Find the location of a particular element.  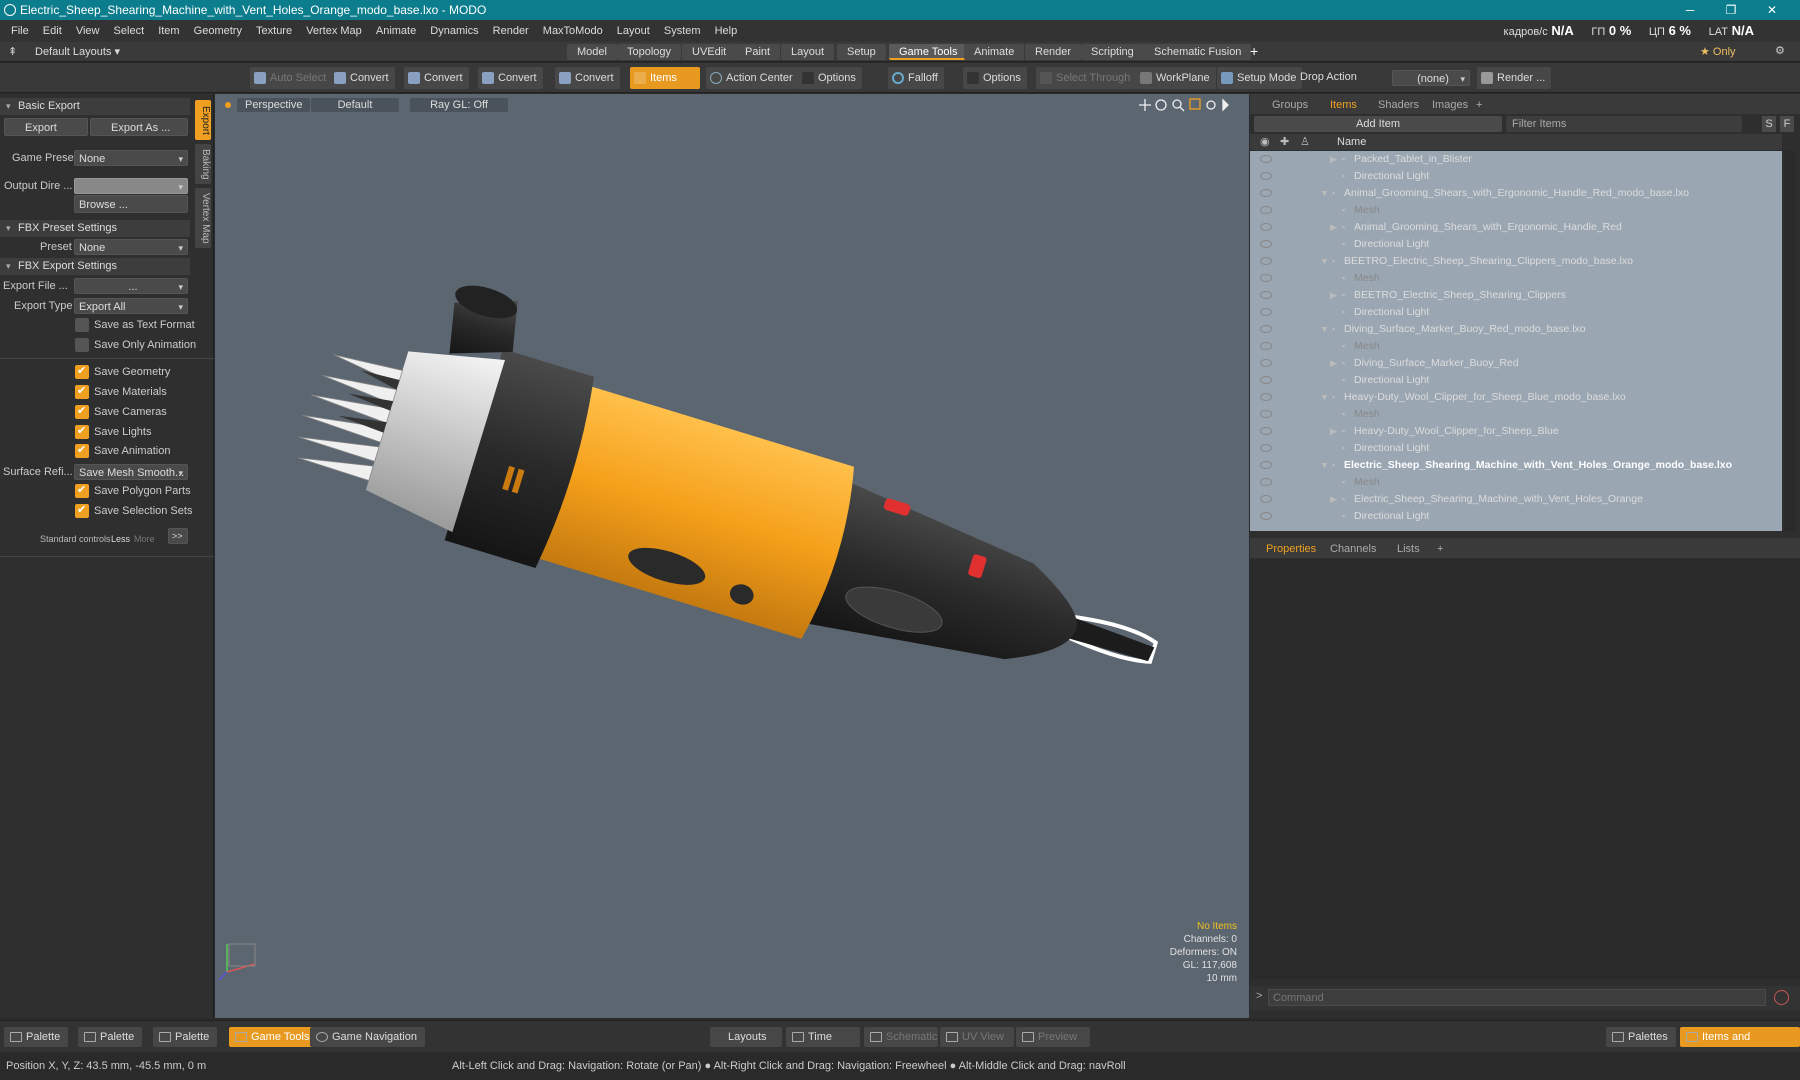

tab-setup: Setup is located at coordinates (861, 52).